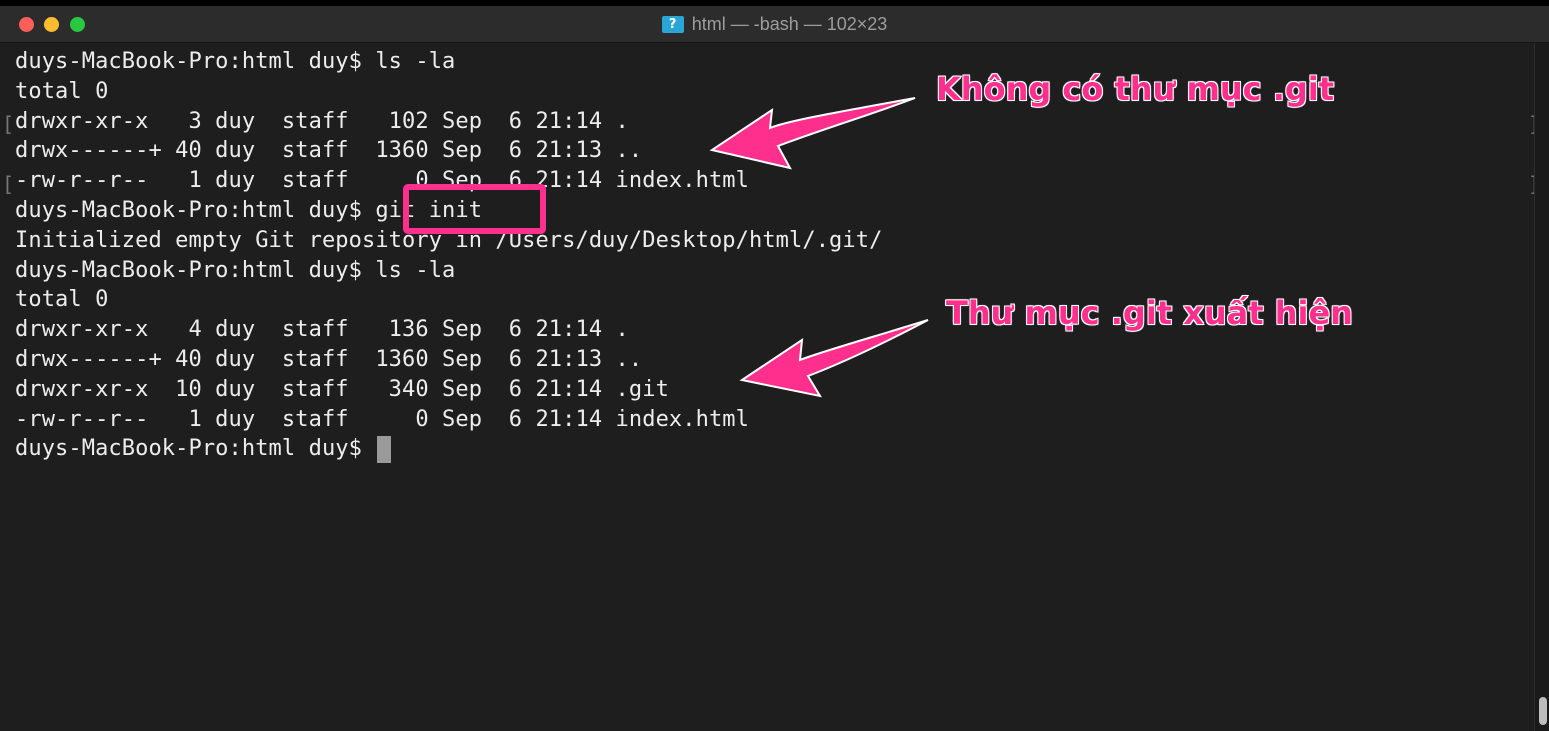  What do you see at coordinates (1149, 313) in the screenshot?
I see `git-appears-annotation: Thư mục .git xuất hiện` at bounding box center [1149, 313].